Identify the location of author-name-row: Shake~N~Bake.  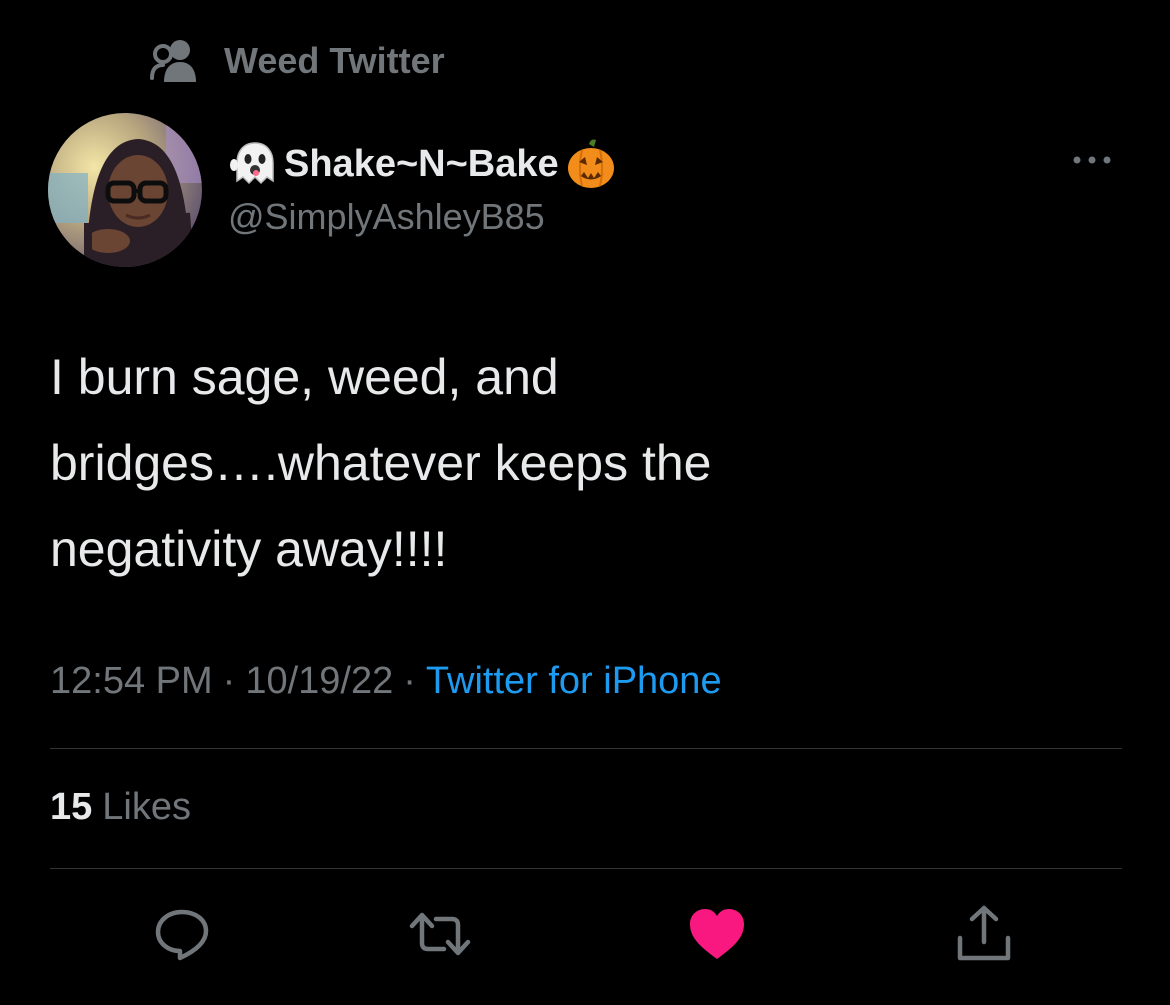
(422, 164).